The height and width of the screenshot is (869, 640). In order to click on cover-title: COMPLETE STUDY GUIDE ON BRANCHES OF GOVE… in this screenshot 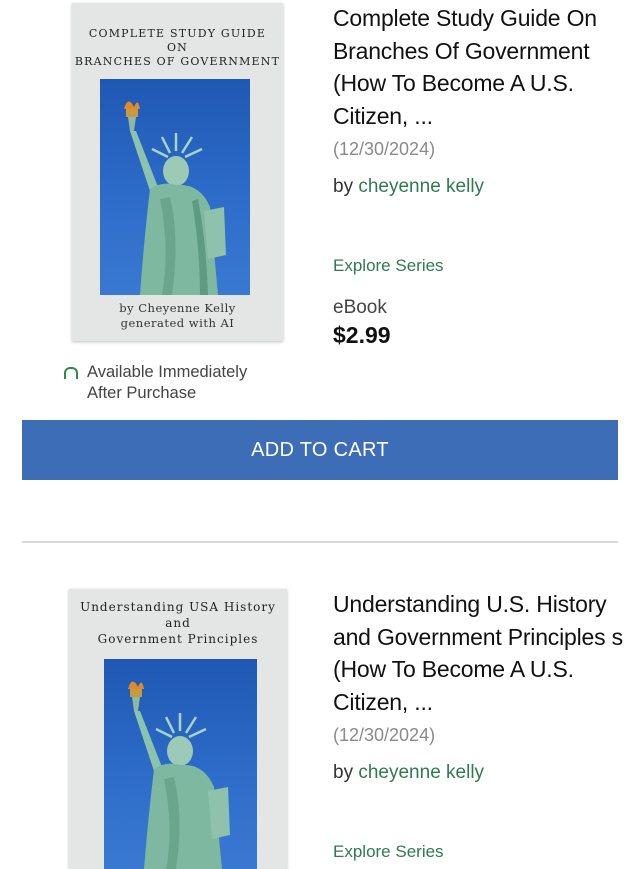, I will do `click(177, 47)`.